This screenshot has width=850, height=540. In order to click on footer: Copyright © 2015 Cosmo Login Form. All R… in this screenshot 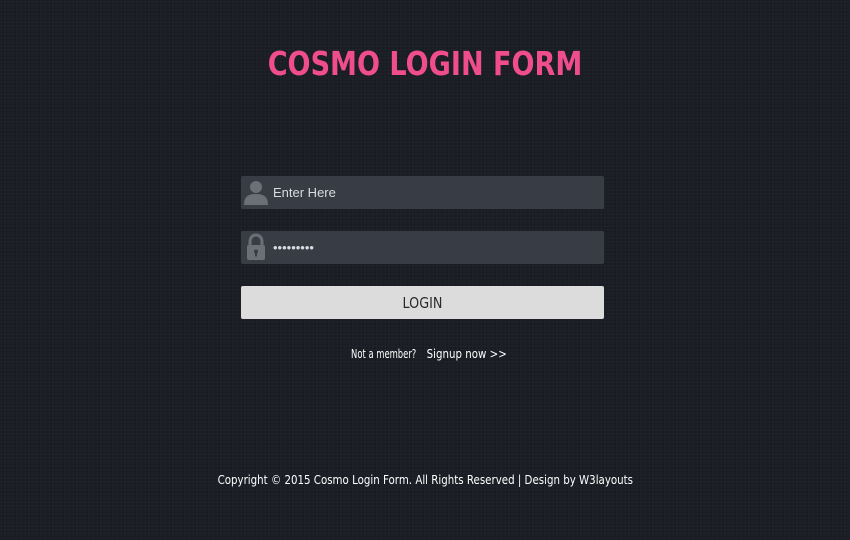, I will do `click(425, 479)`.